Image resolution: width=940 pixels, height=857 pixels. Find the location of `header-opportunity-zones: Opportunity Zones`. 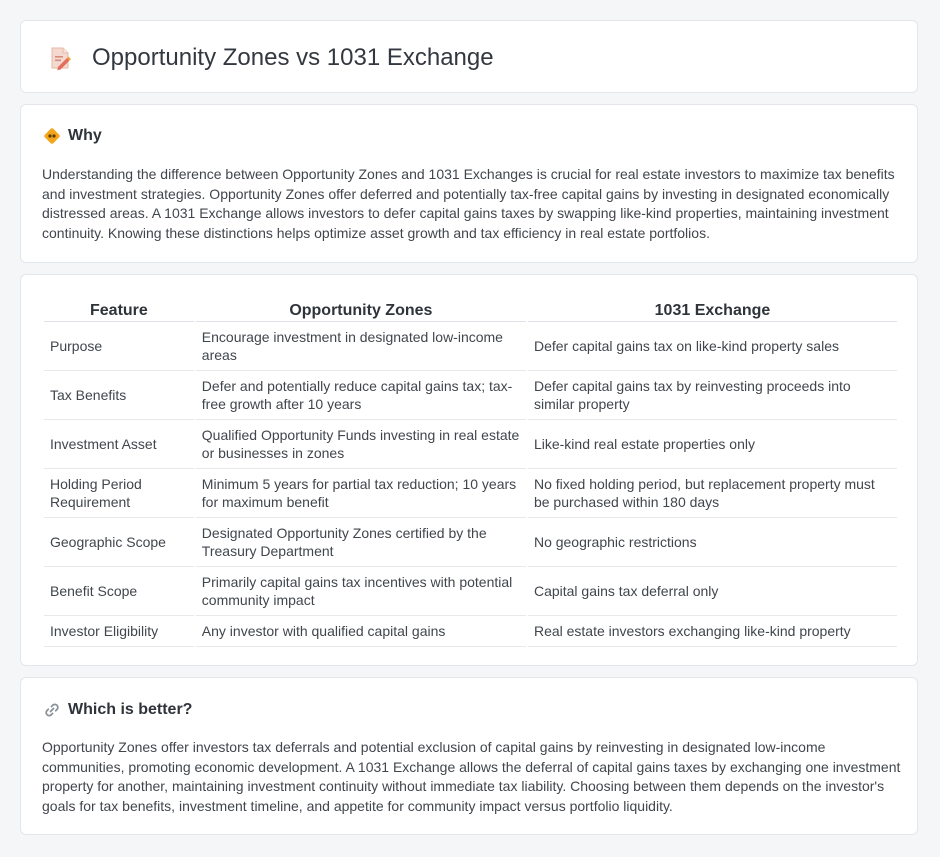

header-opportunity-zones: Opportunity Zones is located at coordinates (360, 308).